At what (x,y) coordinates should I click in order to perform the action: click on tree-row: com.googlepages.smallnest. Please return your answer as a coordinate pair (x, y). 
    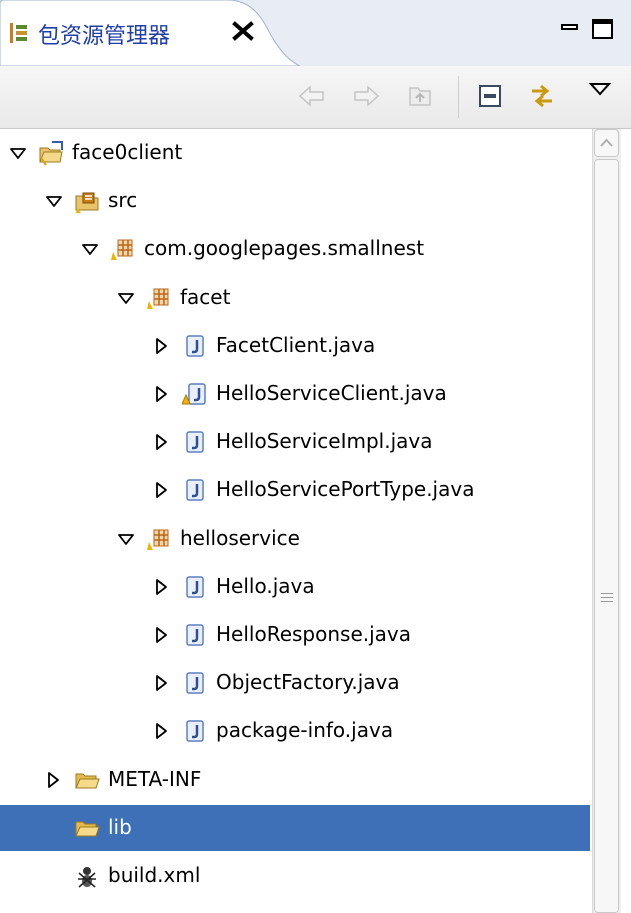
    Looking at the image, I should click on (295, 249).